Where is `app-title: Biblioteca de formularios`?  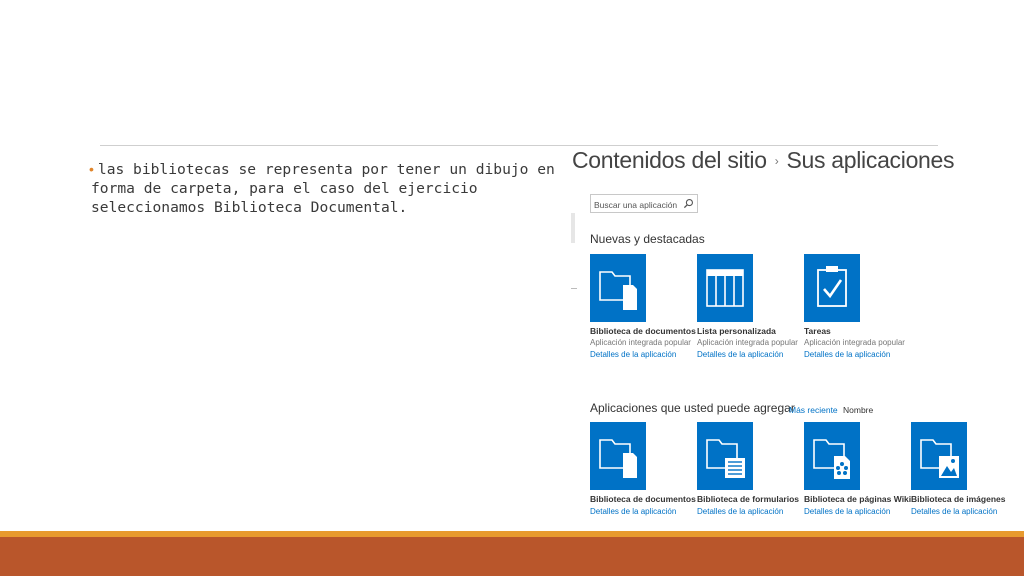
app-title: Biblioteca de formularios is located at coordinates (753, 499).